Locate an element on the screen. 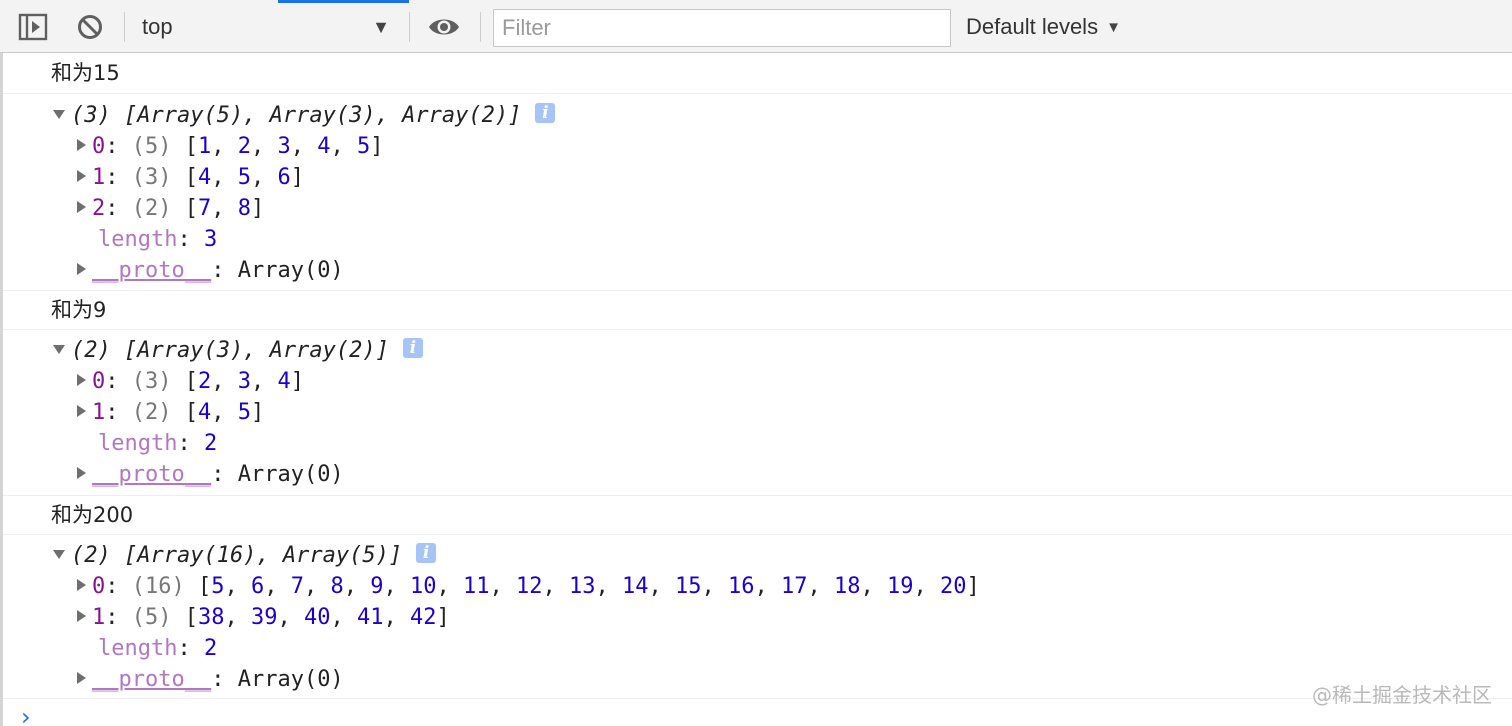 The image size is (1512, 726). clear-console-button is located at coordinates (90, 27).